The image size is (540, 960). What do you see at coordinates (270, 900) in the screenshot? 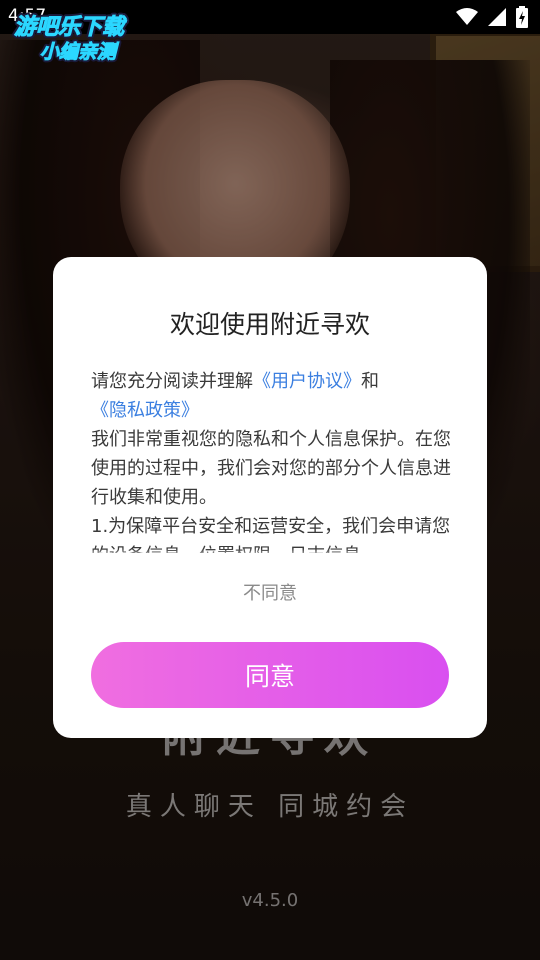
I see `app-version: v4.5.0` at bounding box center [270, 900].